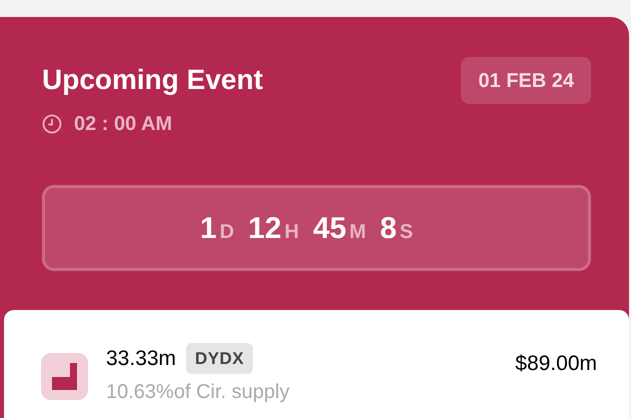  What do you see at coordinates (227, 232) in the screenshot?
I see `countdown-unit: D` at bounding box center [227, 232].